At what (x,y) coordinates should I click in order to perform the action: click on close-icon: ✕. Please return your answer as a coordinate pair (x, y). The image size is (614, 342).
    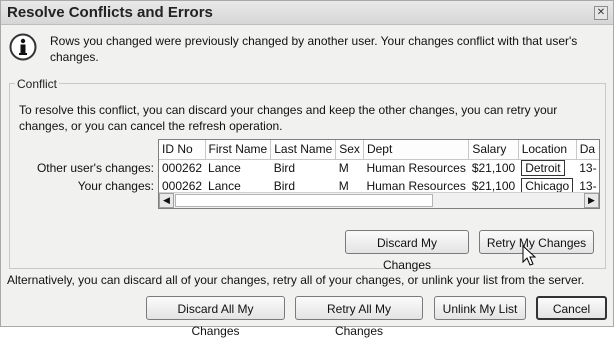
    Looking at the image, I should click on (601, 13).